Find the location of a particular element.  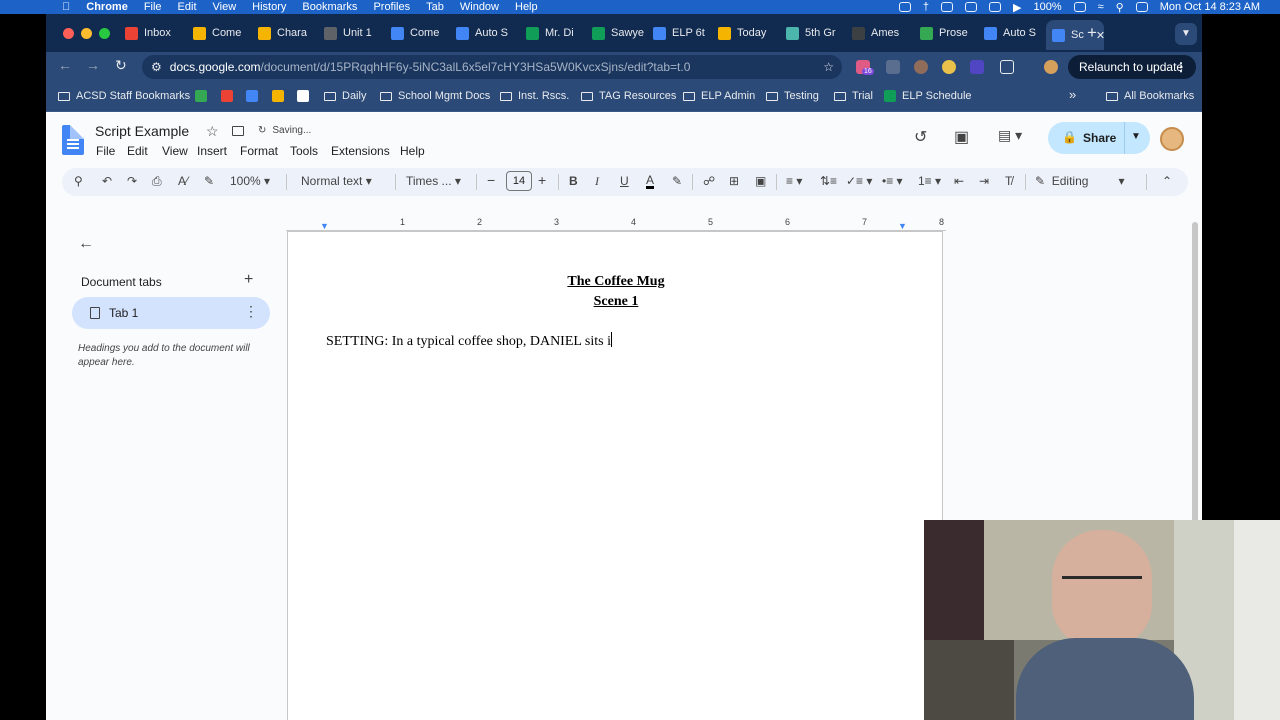

browser-tab: Auto S is located at coordinates (485, 33).